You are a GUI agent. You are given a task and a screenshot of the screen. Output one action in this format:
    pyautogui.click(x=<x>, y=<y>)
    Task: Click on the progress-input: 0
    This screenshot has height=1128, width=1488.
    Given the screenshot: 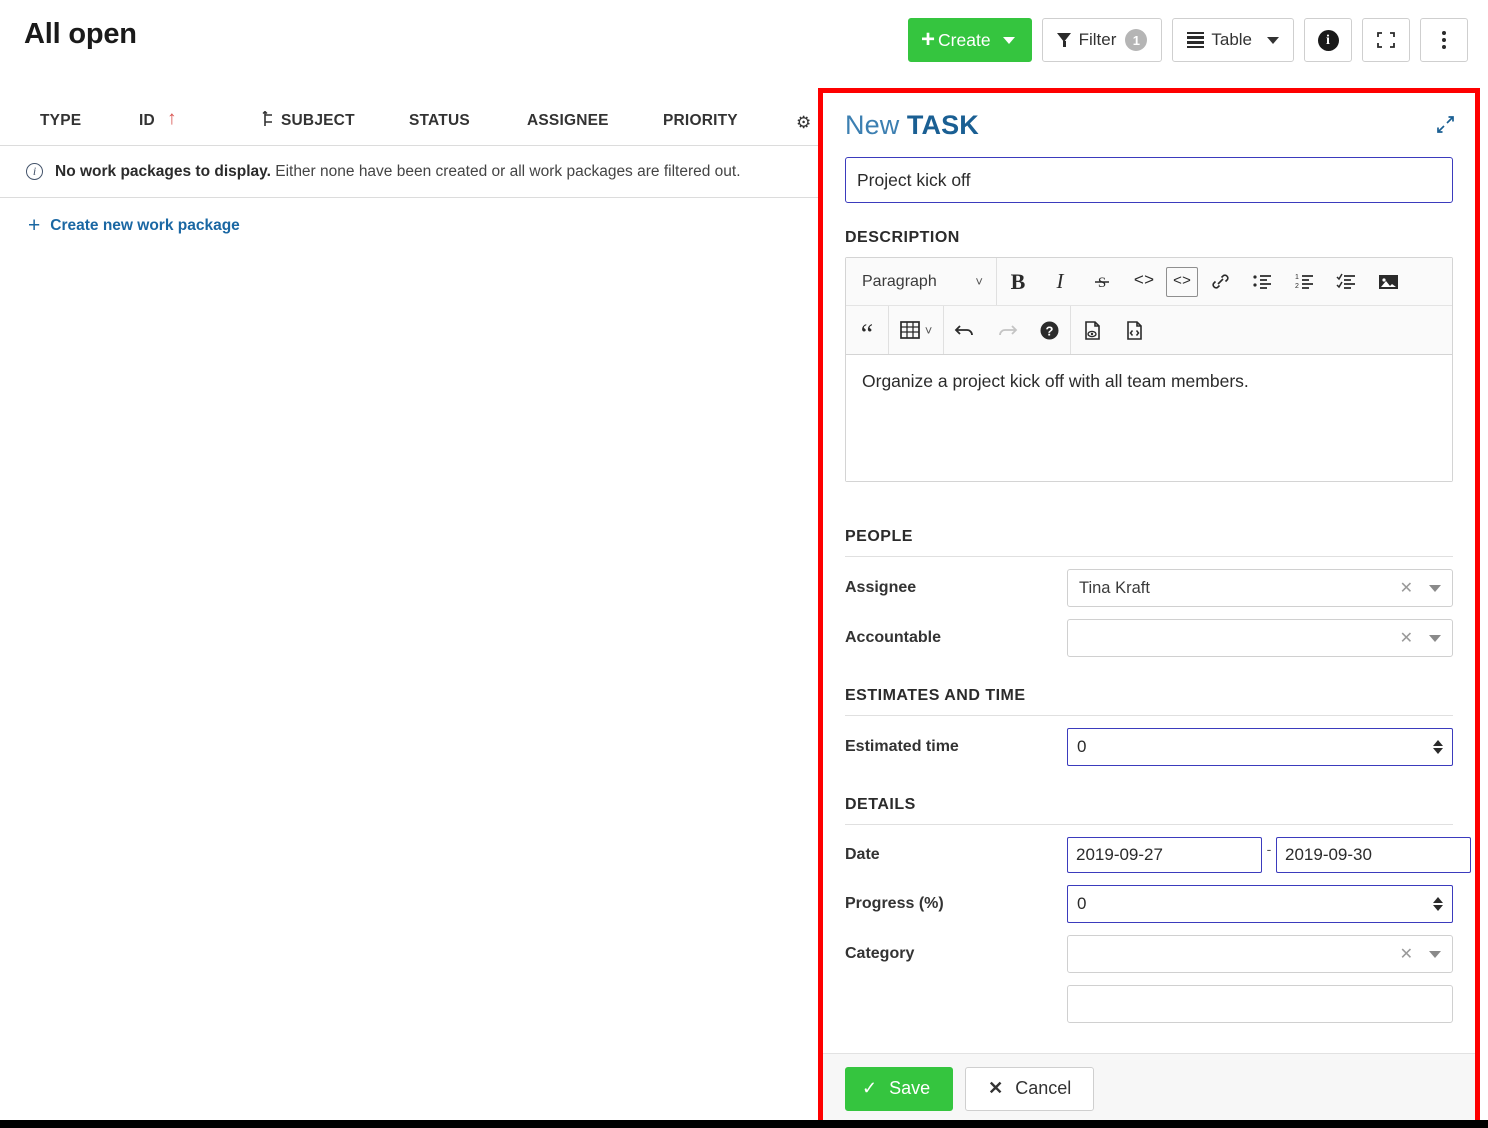 What is the action you would take?
    pyautogui.click(x=1260, y=904)
    